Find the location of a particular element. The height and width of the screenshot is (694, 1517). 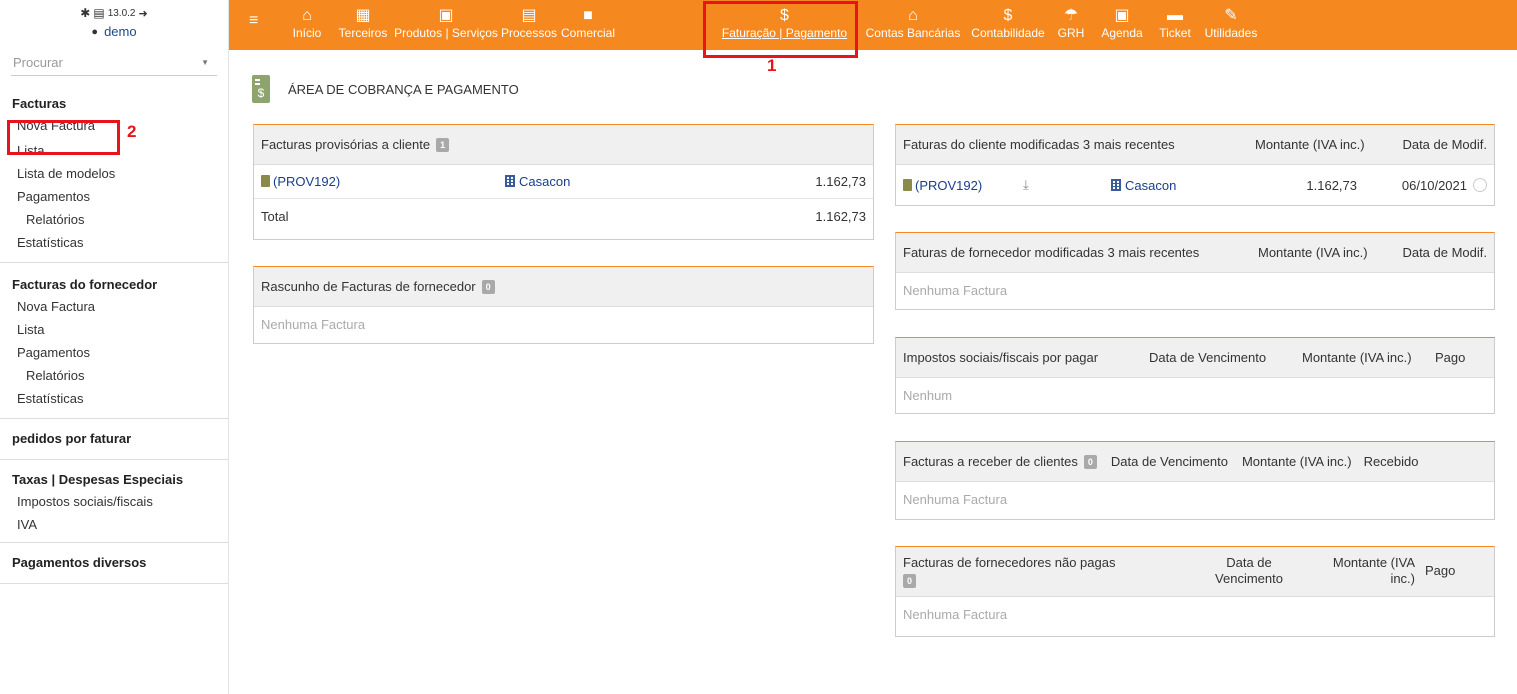

annotation-number-1: 1 is located at coordinates (772, 65).